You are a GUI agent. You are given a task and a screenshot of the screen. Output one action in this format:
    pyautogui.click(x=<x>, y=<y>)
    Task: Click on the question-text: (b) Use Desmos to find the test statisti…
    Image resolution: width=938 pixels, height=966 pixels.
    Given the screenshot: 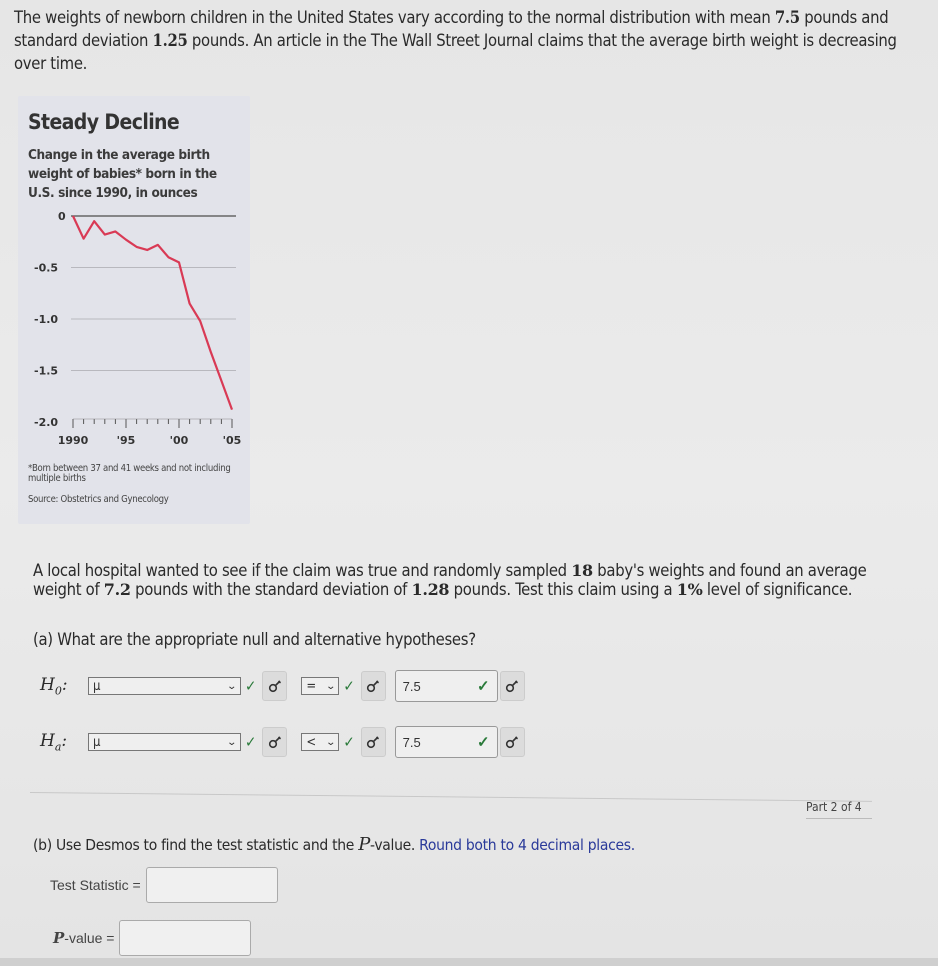 What is the action you would take?
    pyautogui.click(x=196, y=845)
    